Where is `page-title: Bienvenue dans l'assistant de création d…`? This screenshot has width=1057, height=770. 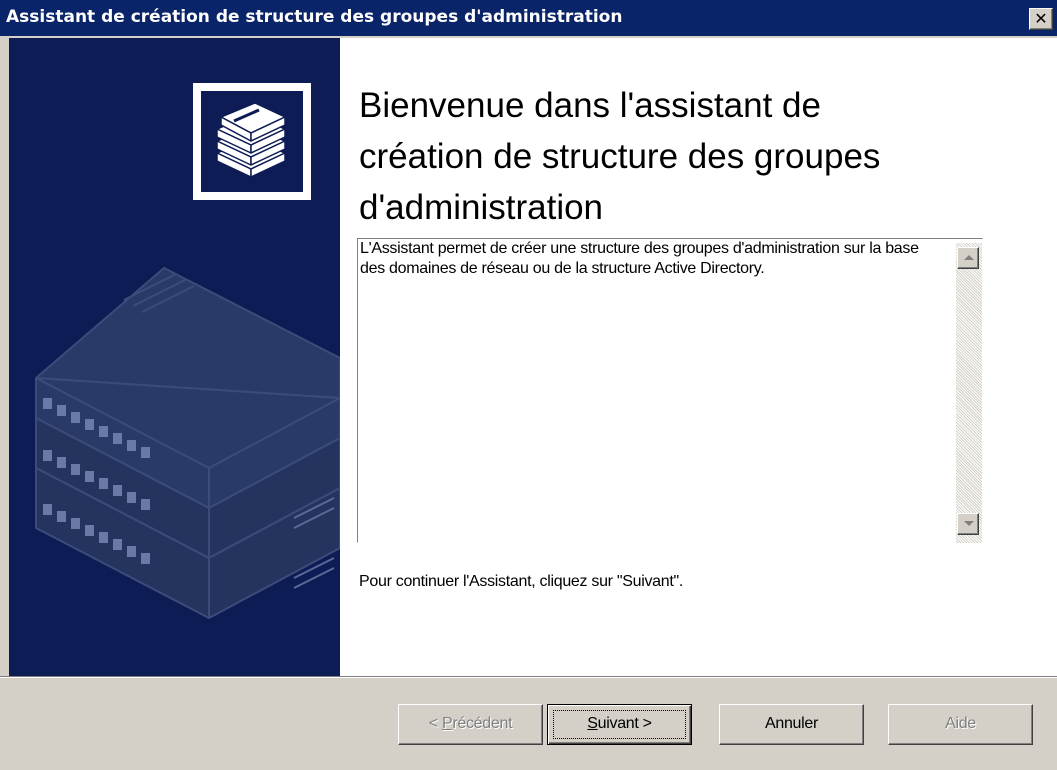
page-title: Bienvenue dans l'assistant de création d… is located at coordinates (620, 156).